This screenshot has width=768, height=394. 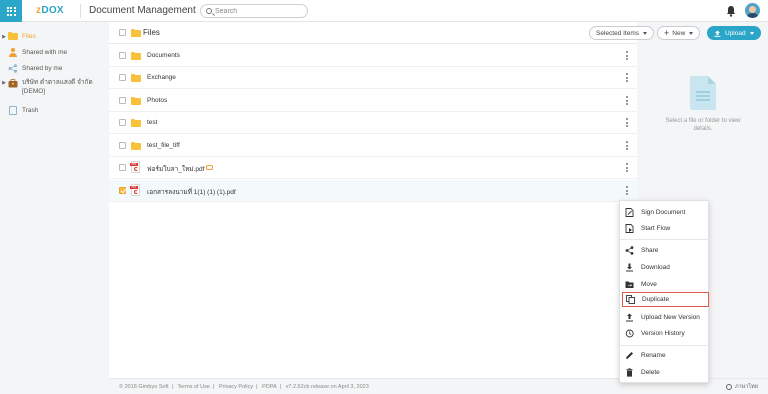 I want to click on file-name: Exchange, so click(x=161, y=77).